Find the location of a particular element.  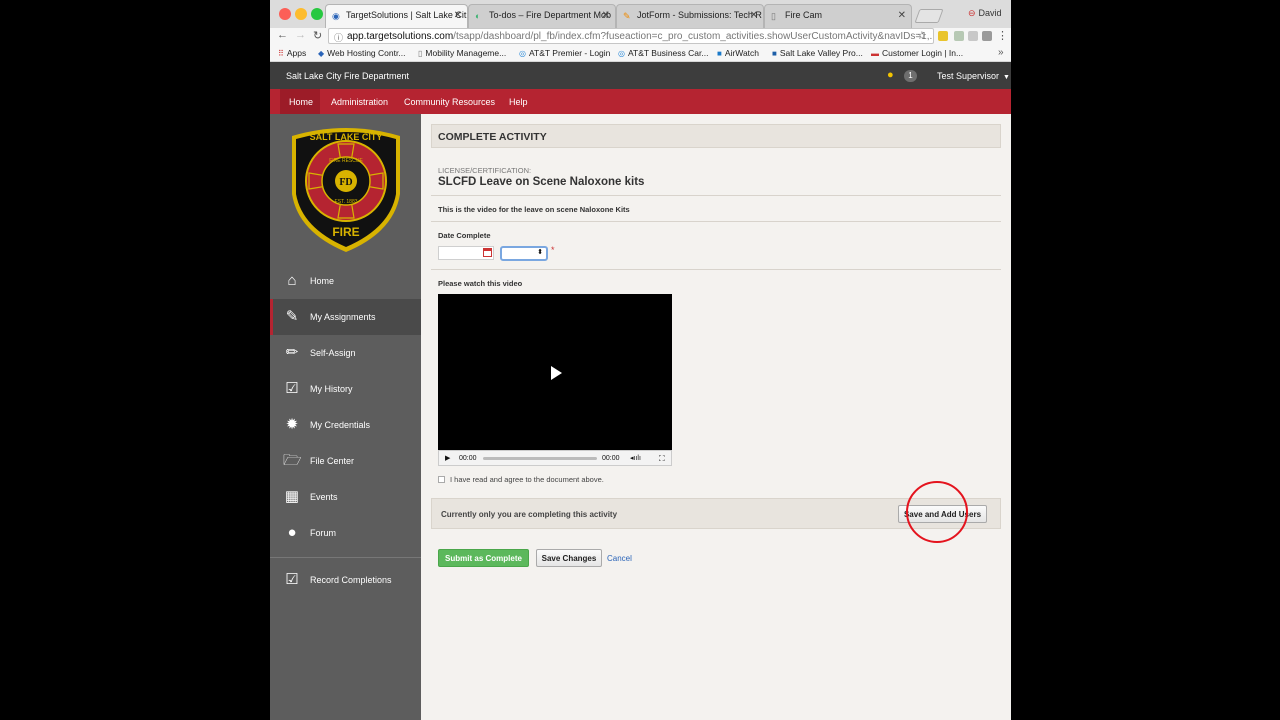

button-label: Submit as Complete is located at coordinates (483, 558).